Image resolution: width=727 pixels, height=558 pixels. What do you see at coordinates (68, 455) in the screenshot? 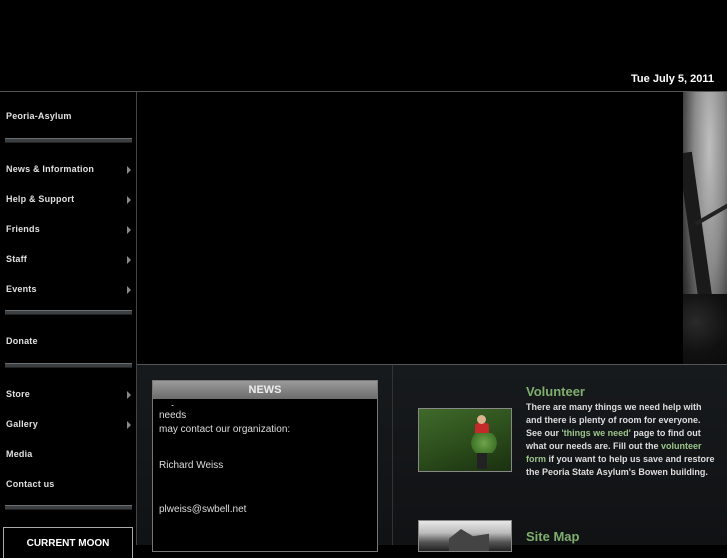
I see `sidebar-item-media: Media` at bounding box center [68, 455].